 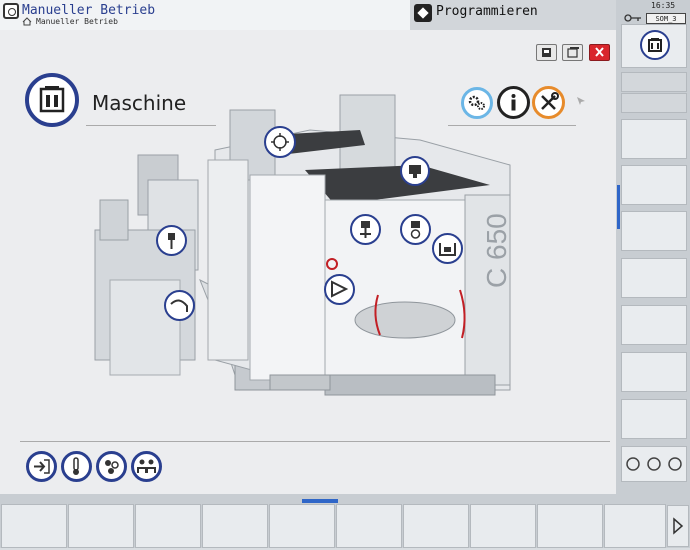 I want to click on status-badge: SOM_3, so click(x=666, y=18).